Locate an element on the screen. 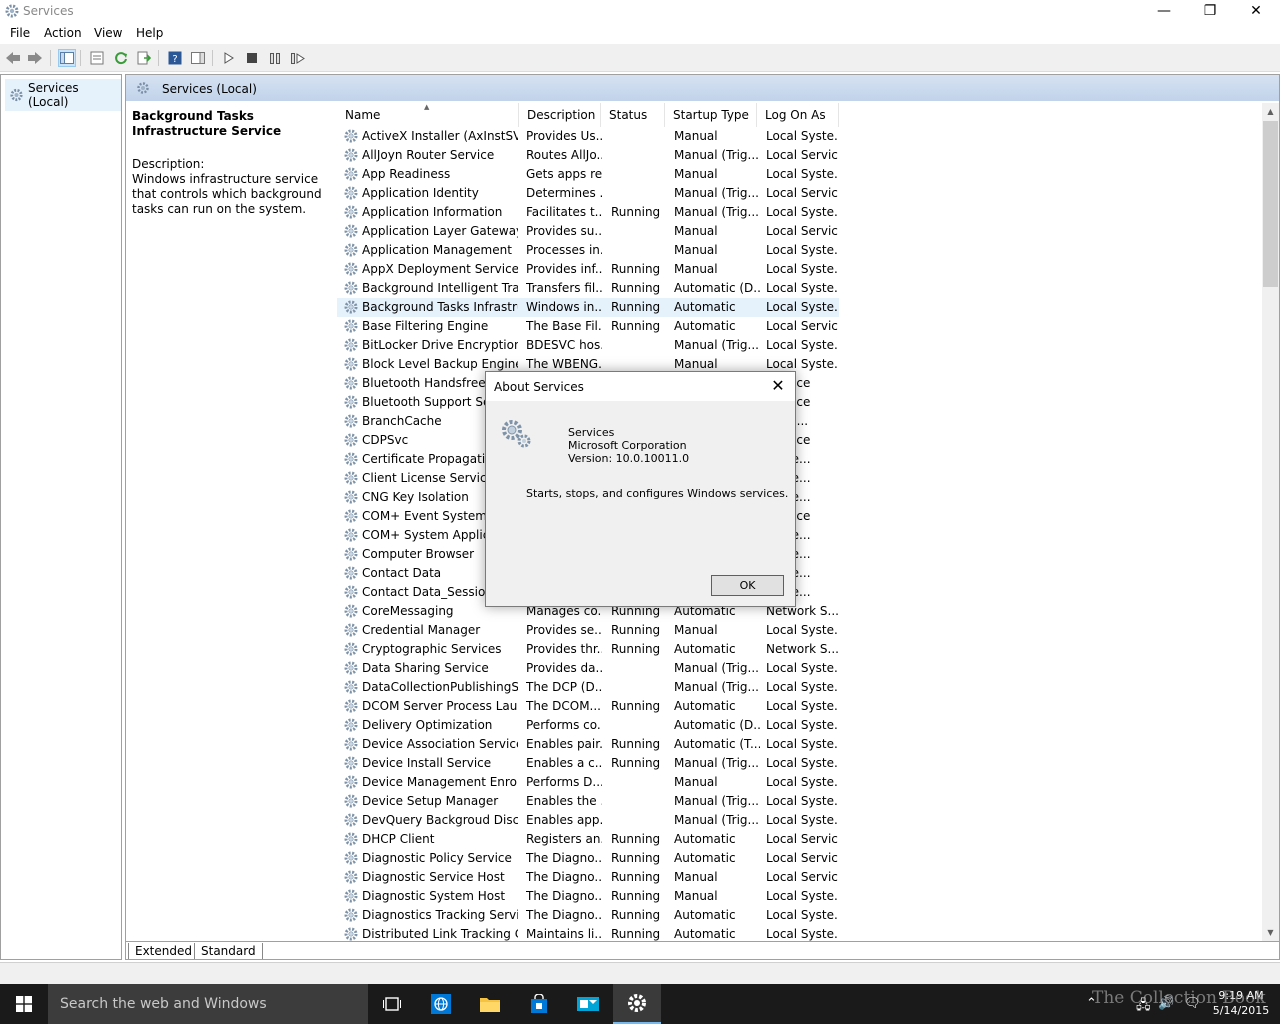  menu-bar: File Action View Help is located at coordinates (640, 33).